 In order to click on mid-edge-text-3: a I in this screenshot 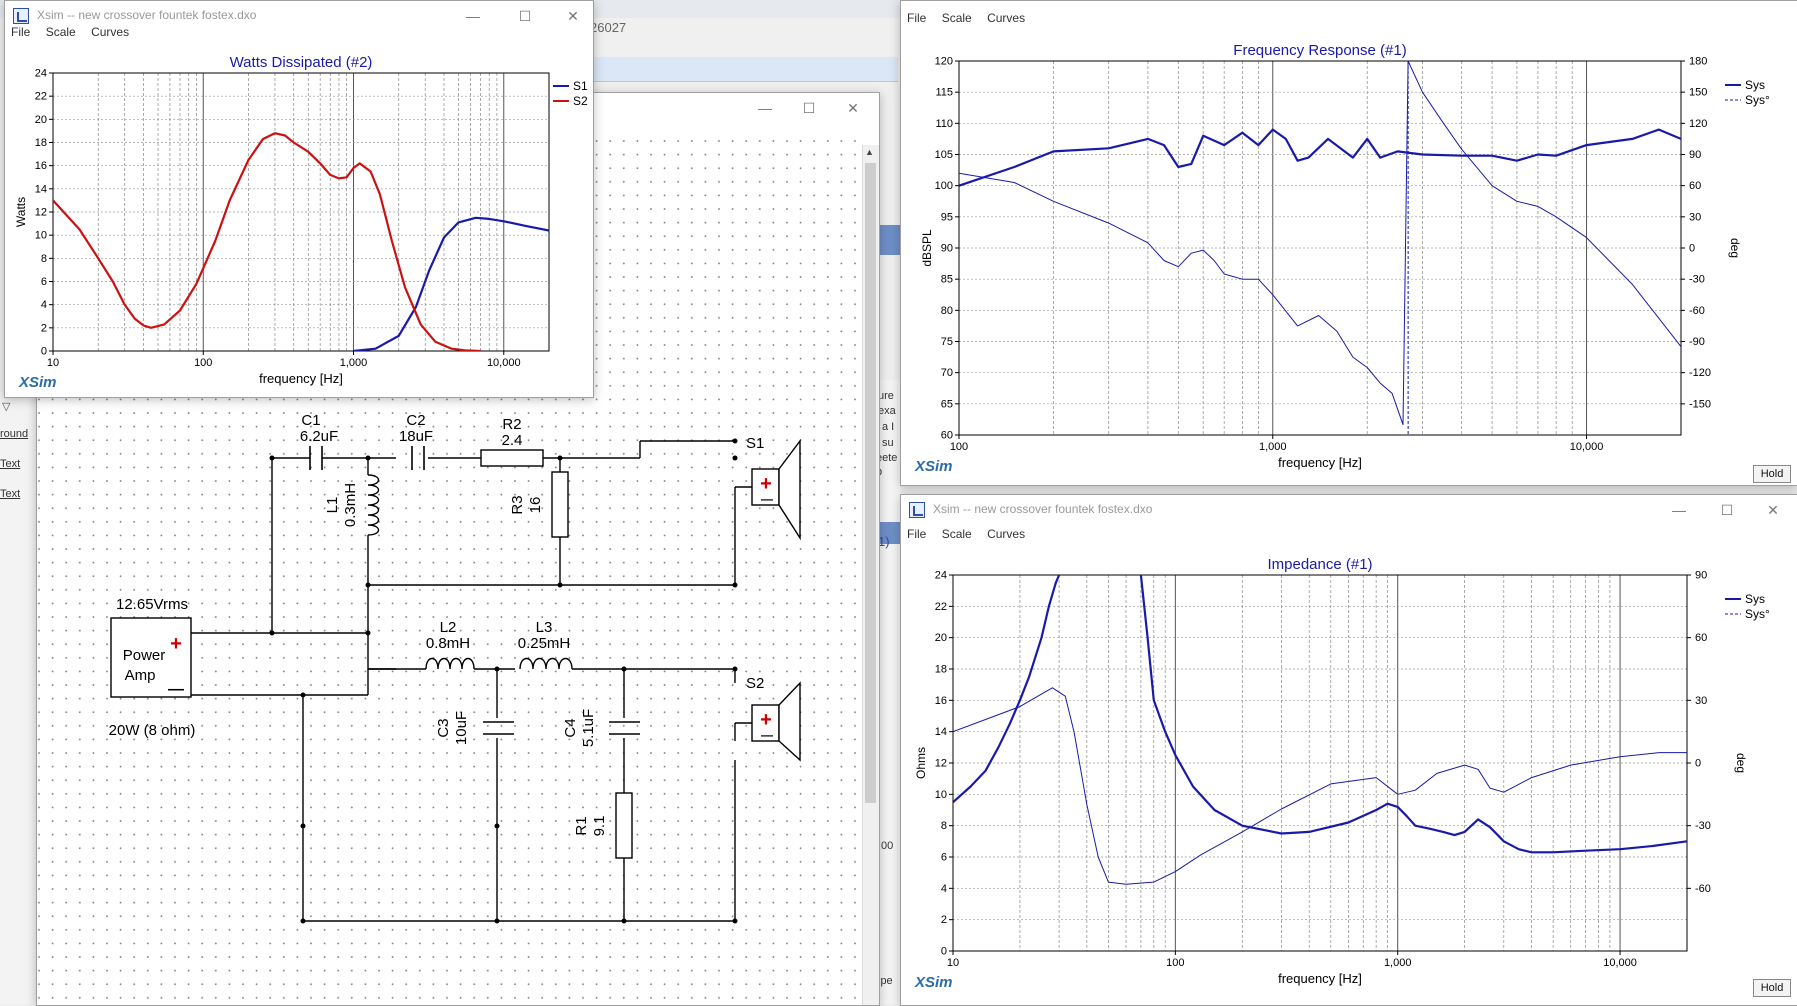, I will do `click(888, 427)`.